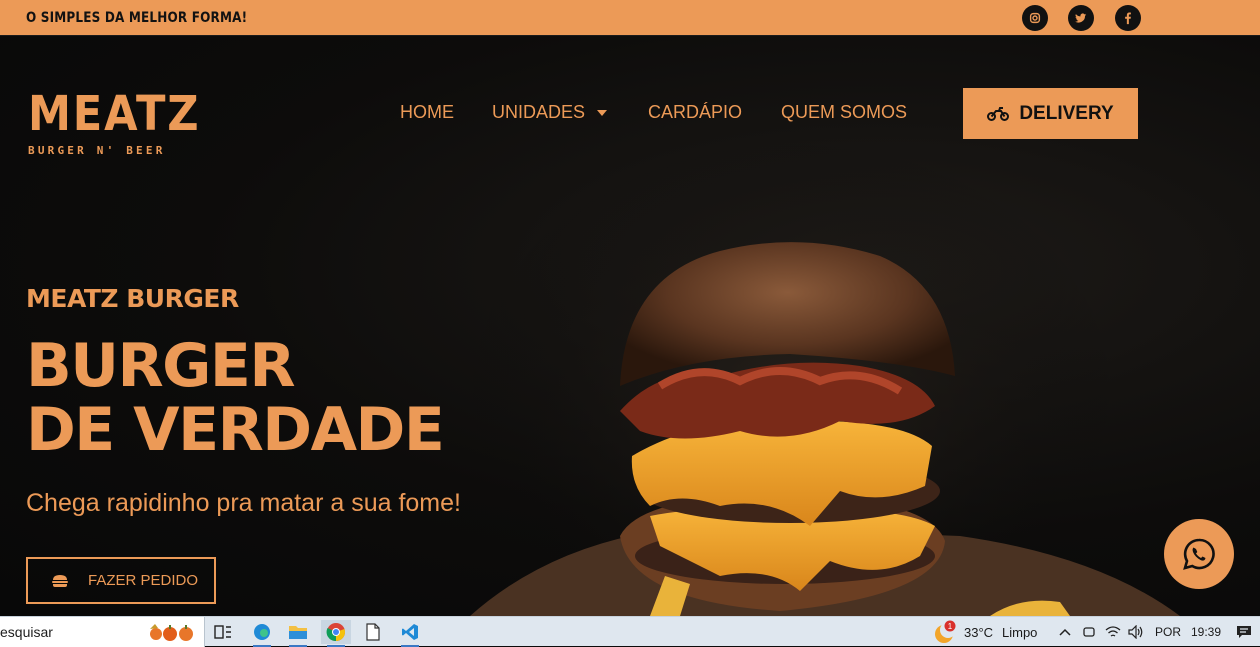 The height and width of the screenshot is (647, 1260). I want to click on instagram-icon, so click(1035, 18).